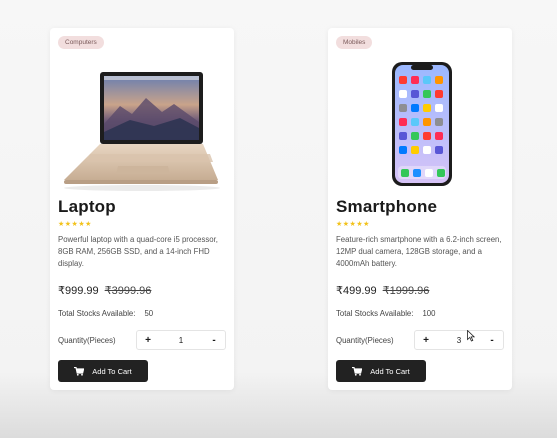 Image resolution: width=557 pixels, height=438 pixels. Describe the element at coordinates (78, 291) in the screenshot. I see `current-price: ₹999.99` at that location.